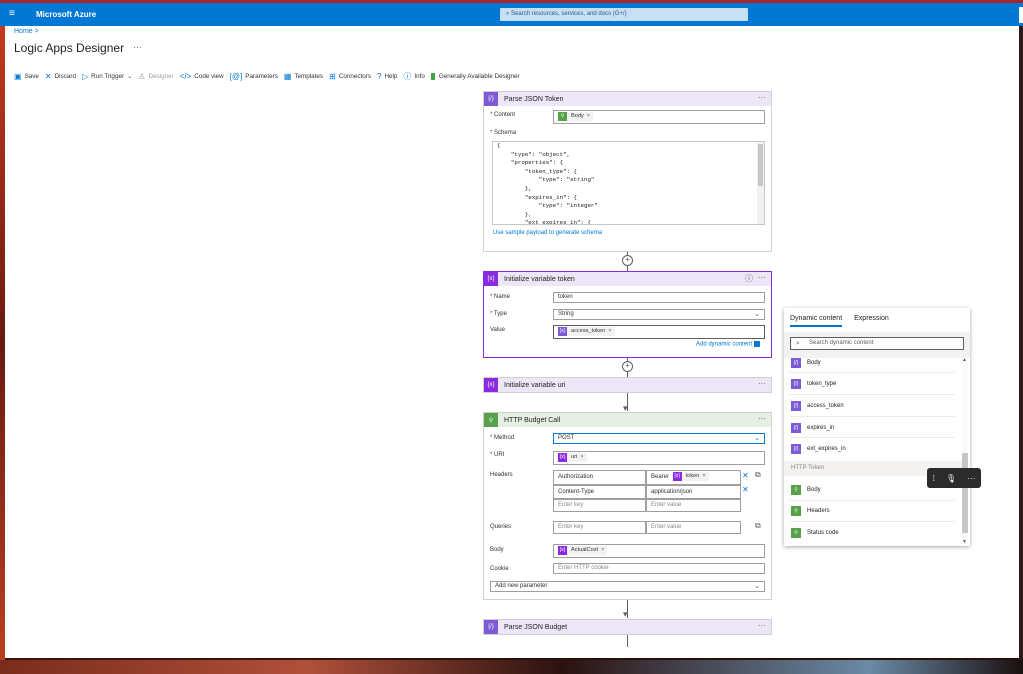 This screenshot has height=674, width=1023. What do you see at coordinates (12, 13) in the screenshot?
I see `hamburger-icon: ≡` at bounding box center [12, 13].